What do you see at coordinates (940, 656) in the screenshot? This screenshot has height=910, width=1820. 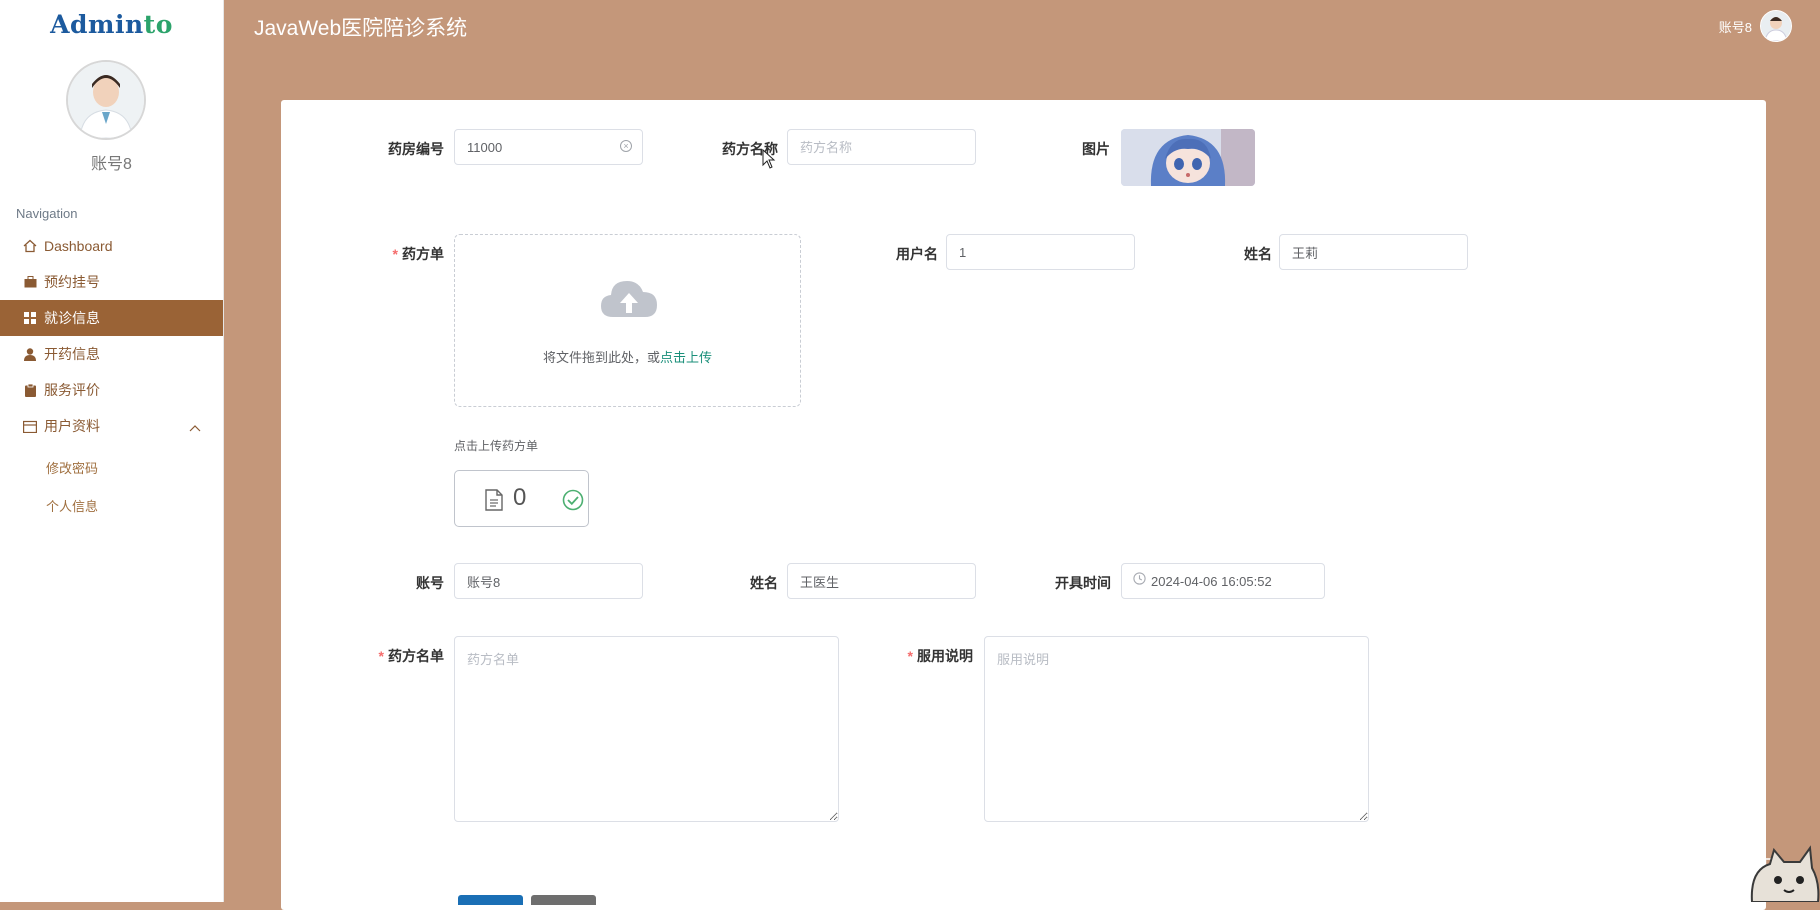 I see `usage-label: * 服用说明` at bounding box center [940, 656].